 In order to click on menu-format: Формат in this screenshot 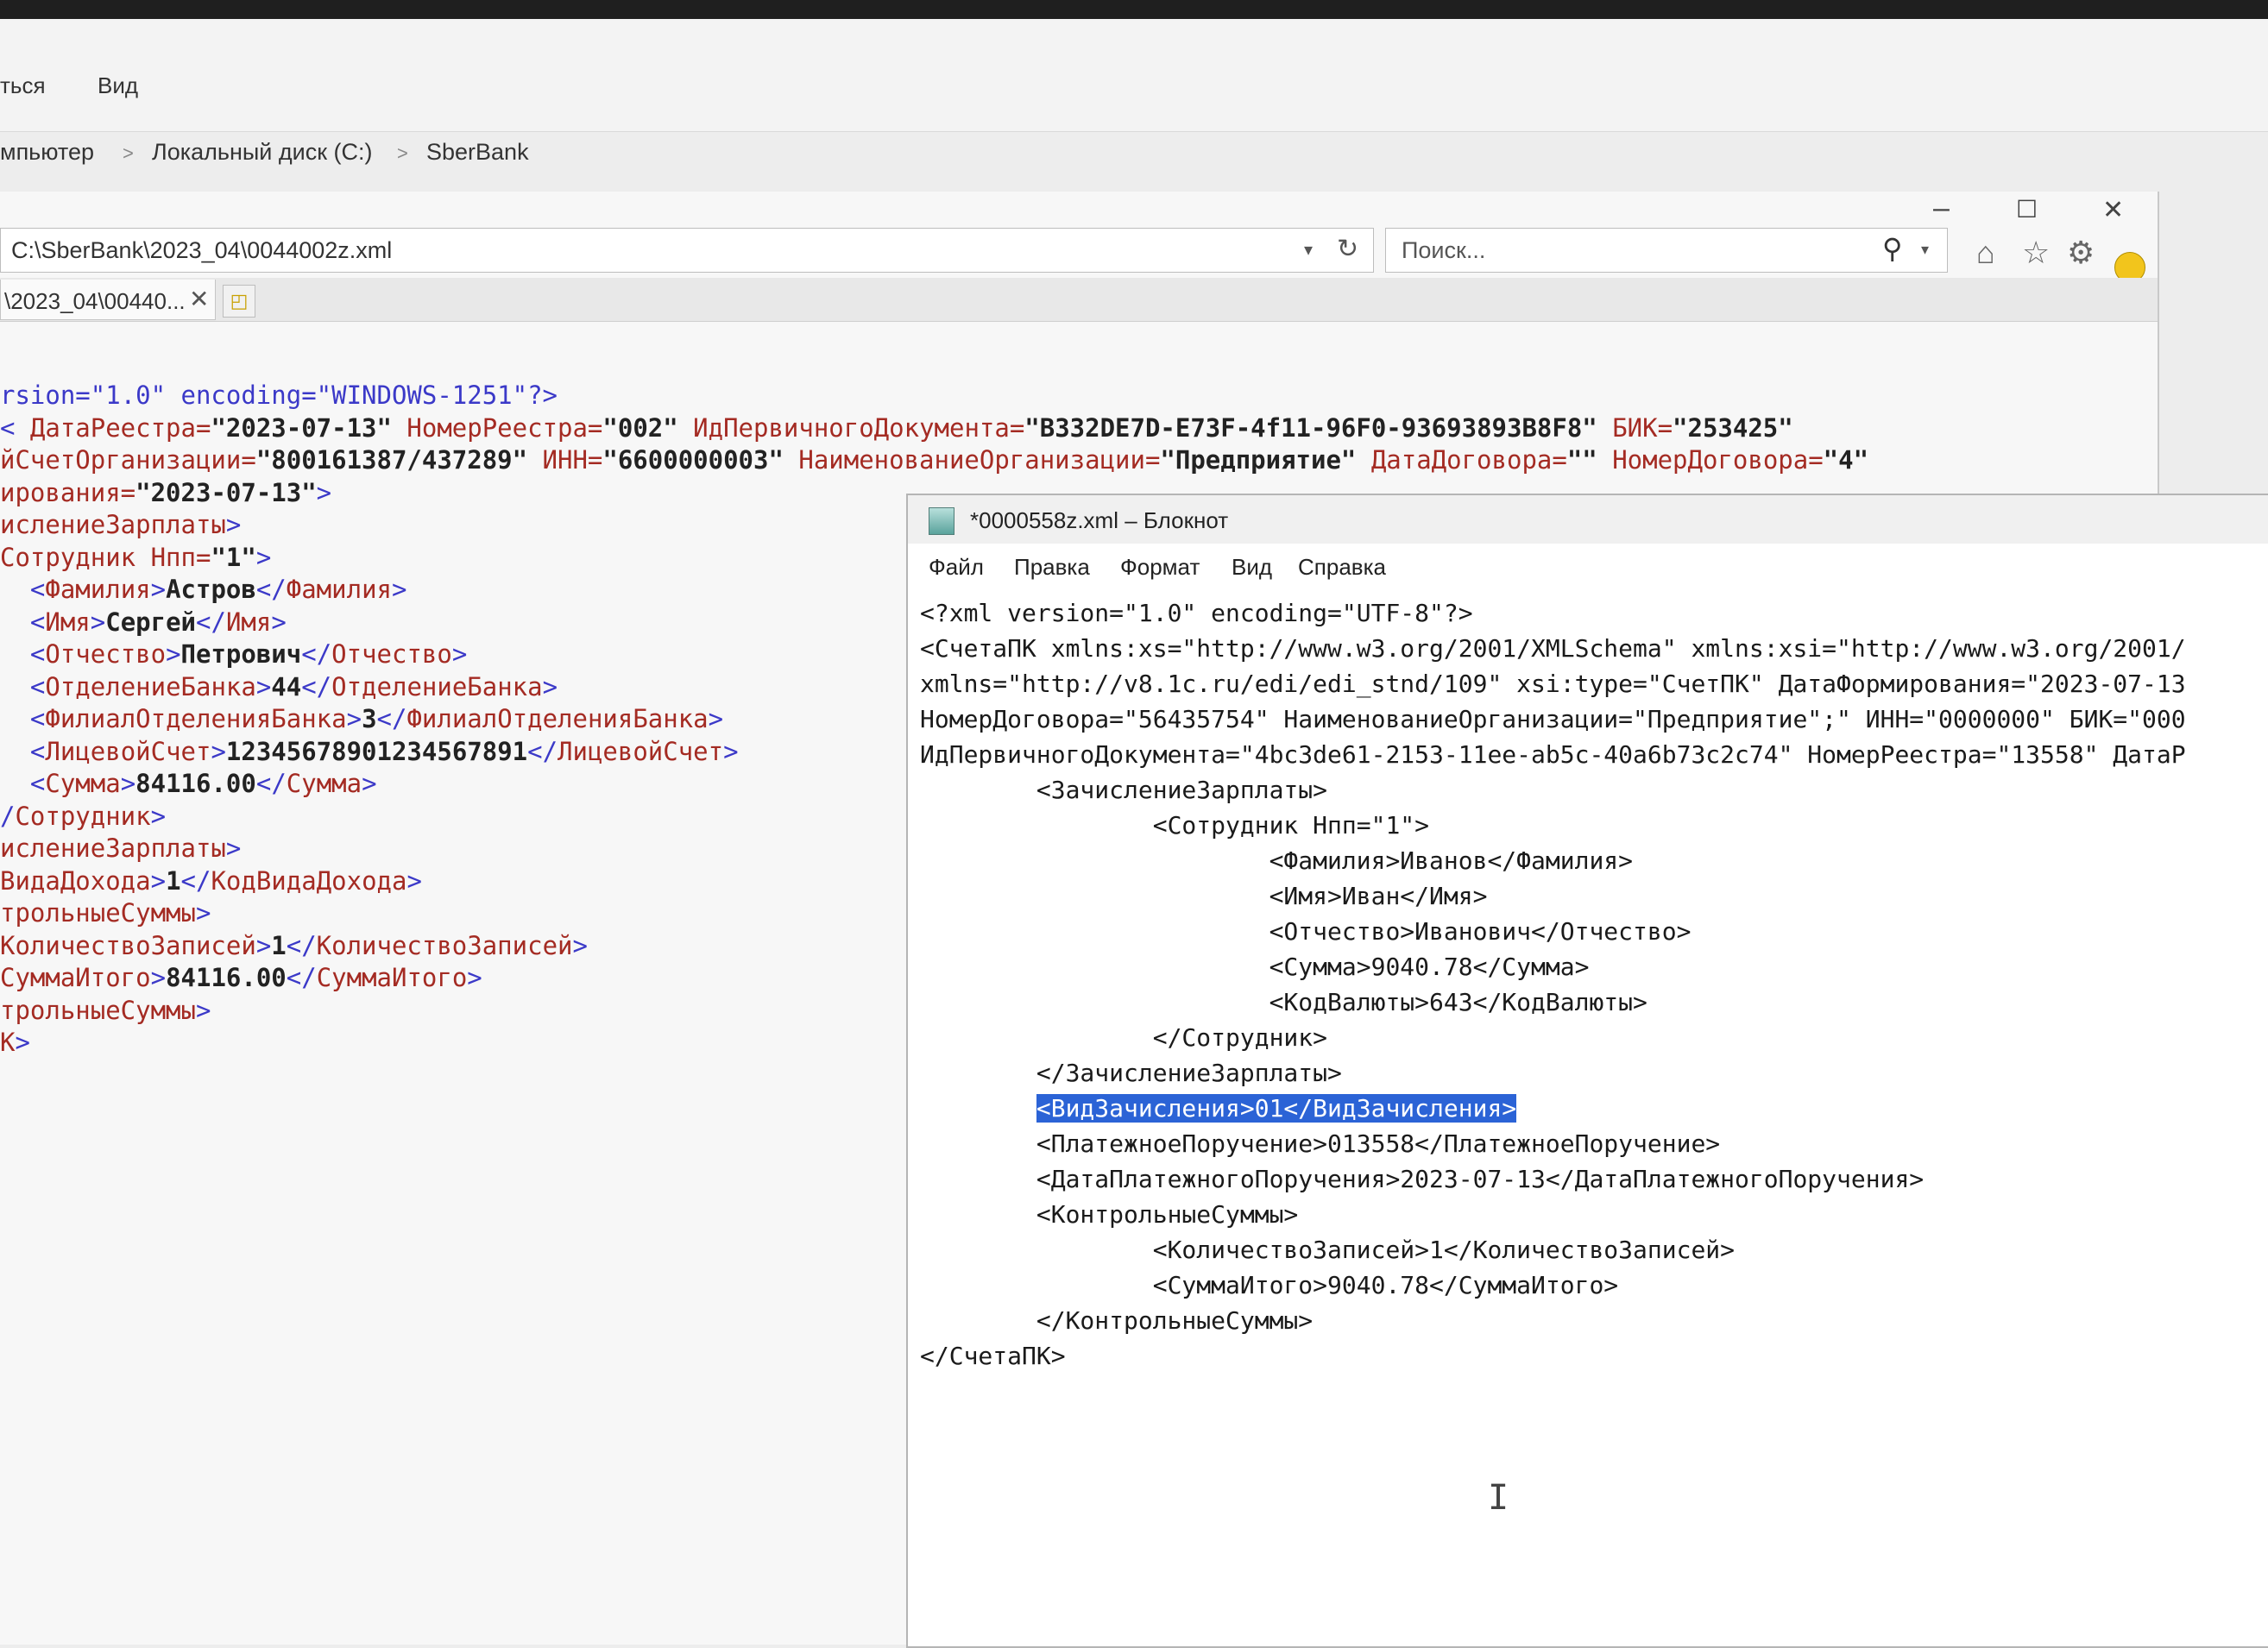, I will do `click(1160, 567)`.